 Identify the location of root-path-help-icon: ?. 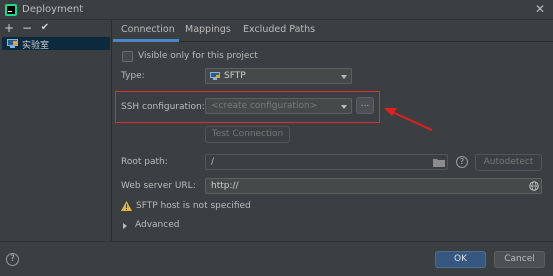
(462, 162).